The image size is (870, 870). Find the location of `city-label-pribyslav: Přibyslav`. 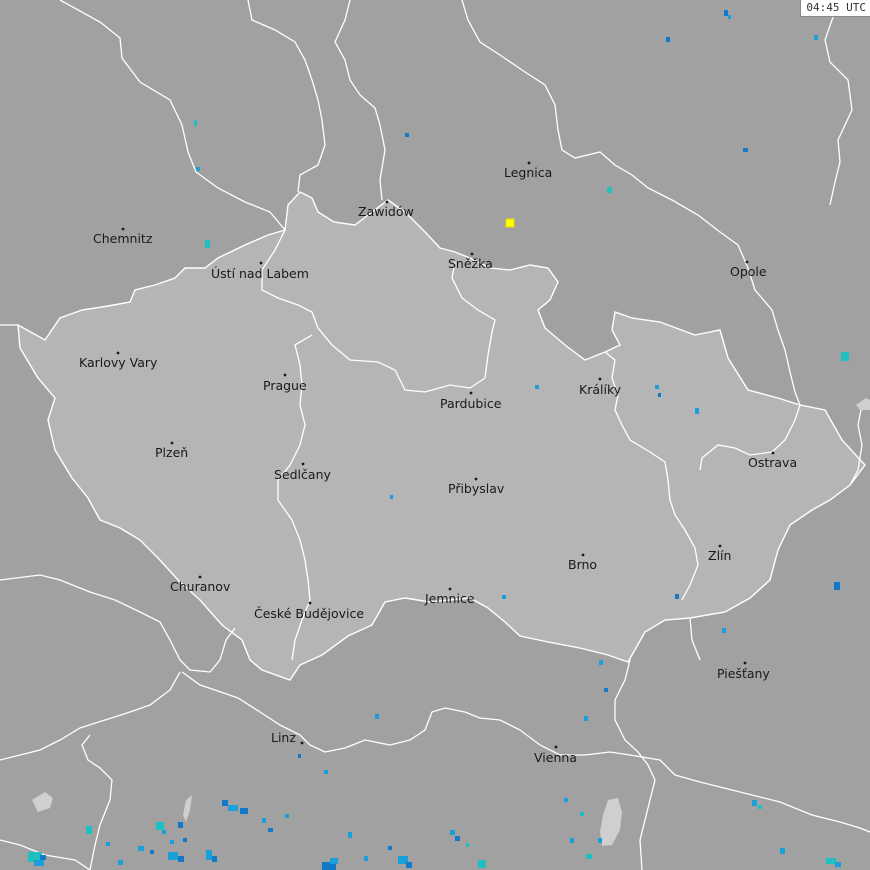

city-label-pribyslav: Přibyslav is located at coordinates (476, 488).